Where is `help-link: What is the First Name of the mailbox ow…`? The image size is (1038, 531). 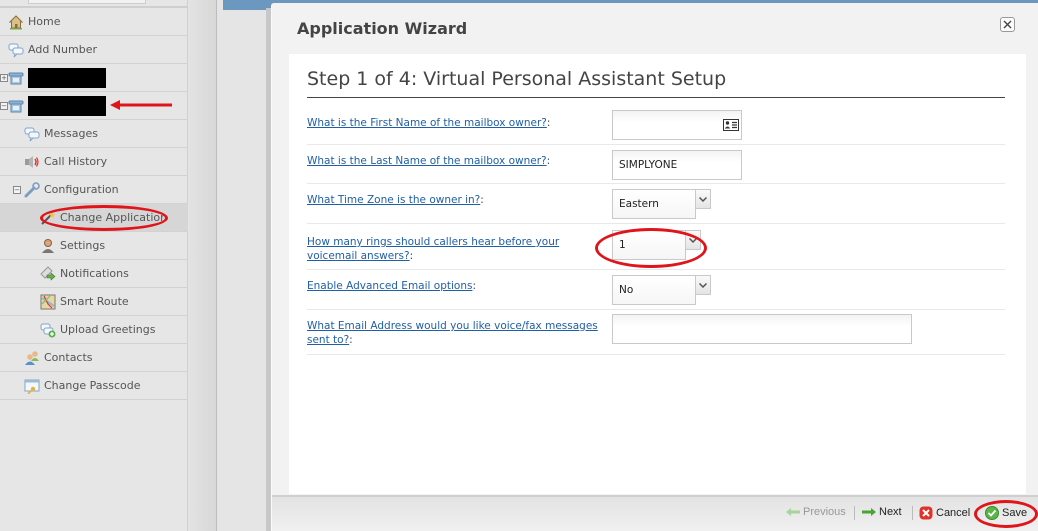
help-link: What is the First Name of the mailbox ow… is located at coordinates (427, 123).